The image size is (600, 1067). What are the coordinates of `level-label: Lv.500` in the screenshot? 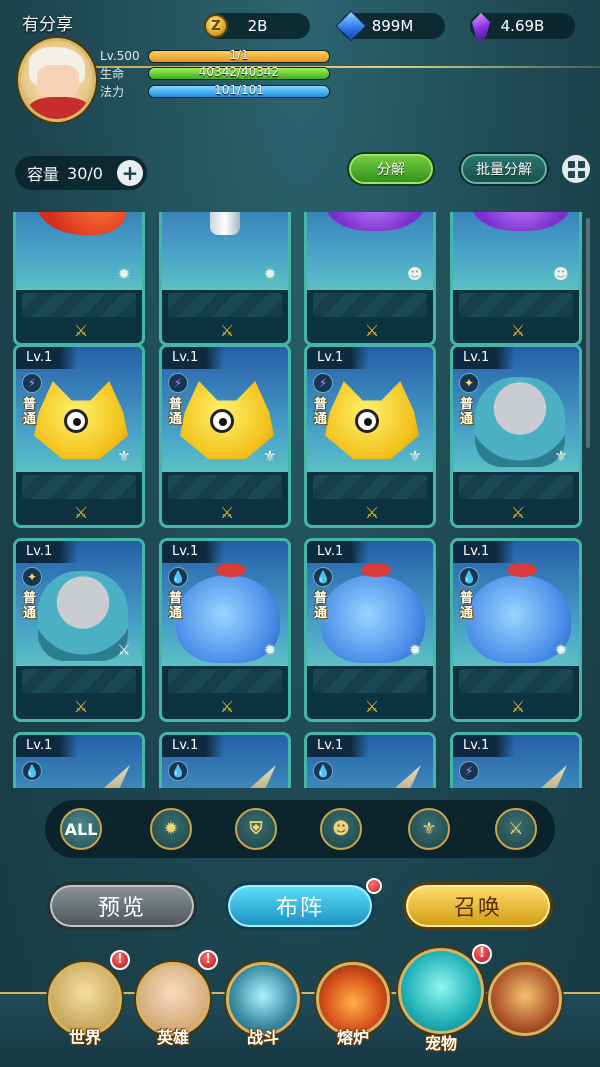 It's located at (120, 56).